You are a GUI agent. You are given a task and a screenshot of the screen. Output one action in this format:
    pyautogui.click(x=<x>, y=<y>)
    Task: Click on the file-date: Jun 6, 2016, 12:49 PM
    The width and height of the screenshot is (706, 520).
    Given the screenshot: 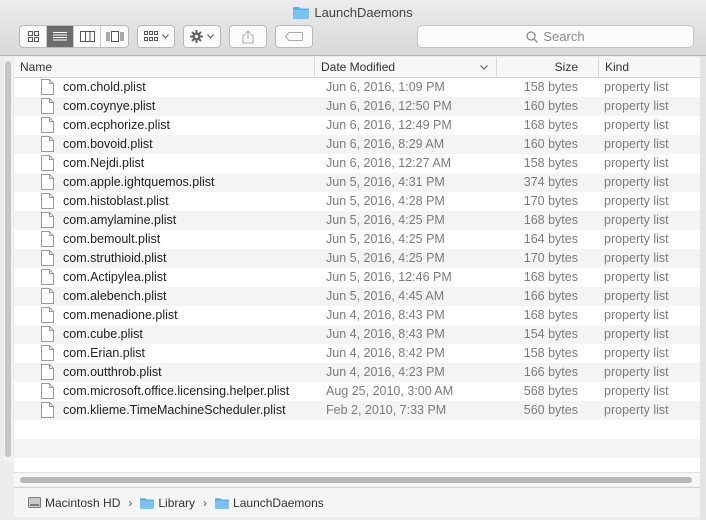 What is the action you would take?
    pyautogui.click(x=389, y=125)
    